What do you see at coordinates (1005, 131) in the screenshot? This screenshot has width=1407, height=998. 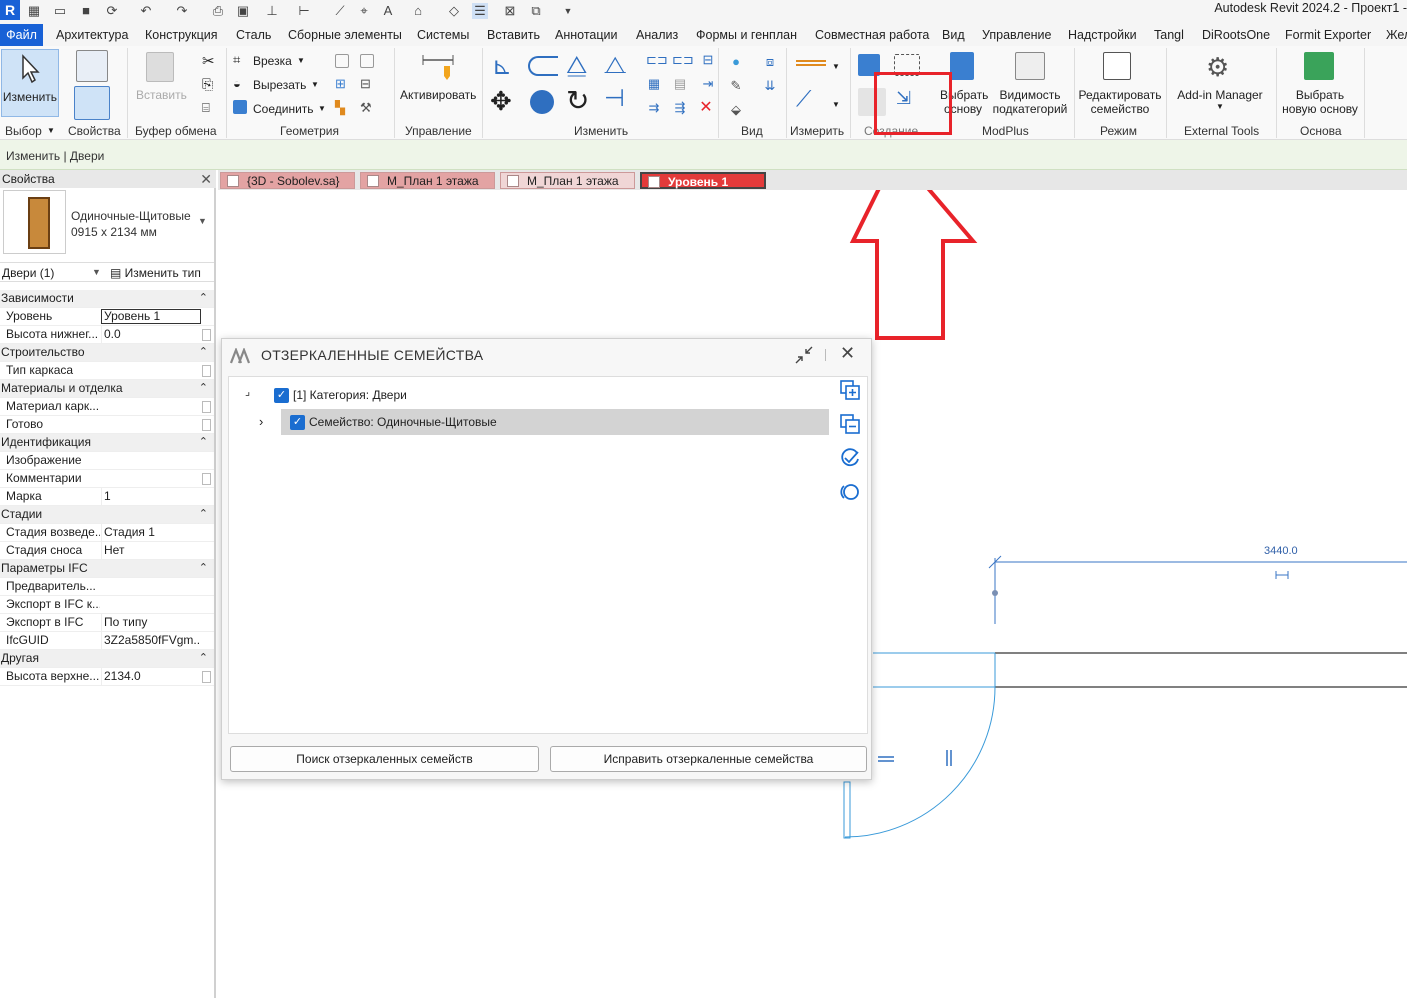 I see `panel-modplus: ModPlus` at bounding box center [1005, 131].